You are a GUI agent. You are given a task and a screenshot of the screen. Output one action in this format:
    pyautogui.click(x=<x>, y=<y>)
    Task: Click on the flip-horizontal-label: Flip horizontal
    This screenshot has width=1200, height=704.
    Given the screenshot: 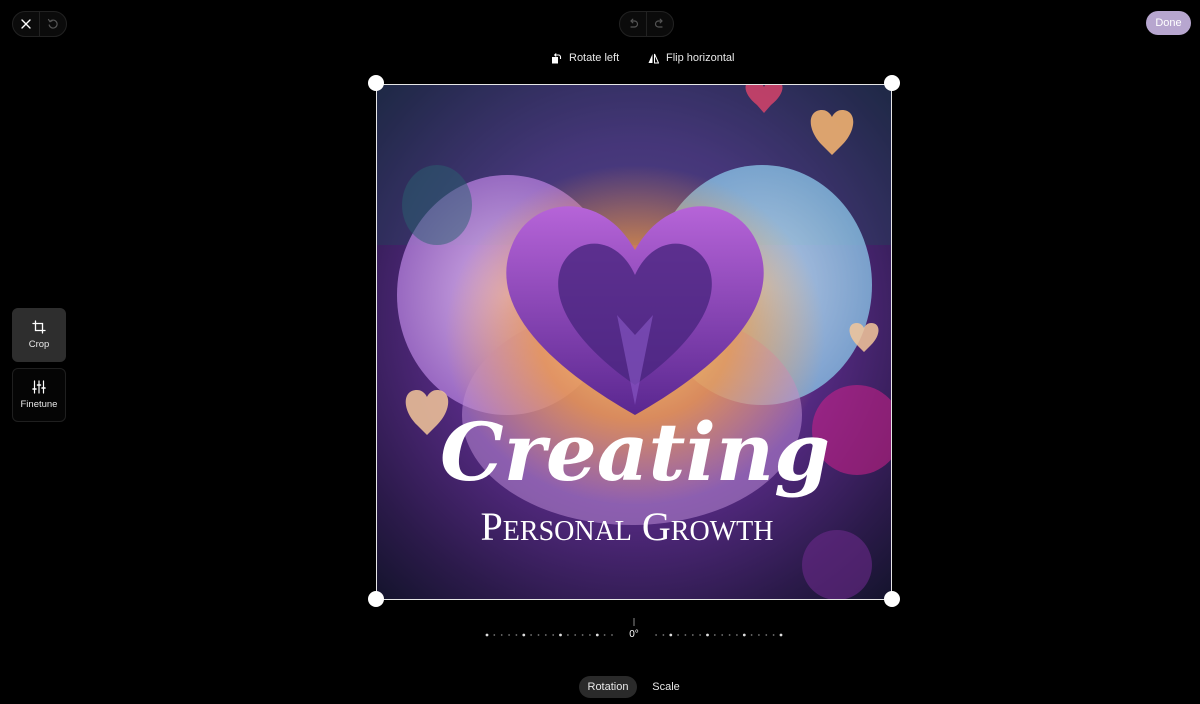 What is the action you would take?
    pyautogui.click(x=700, y=58)
    